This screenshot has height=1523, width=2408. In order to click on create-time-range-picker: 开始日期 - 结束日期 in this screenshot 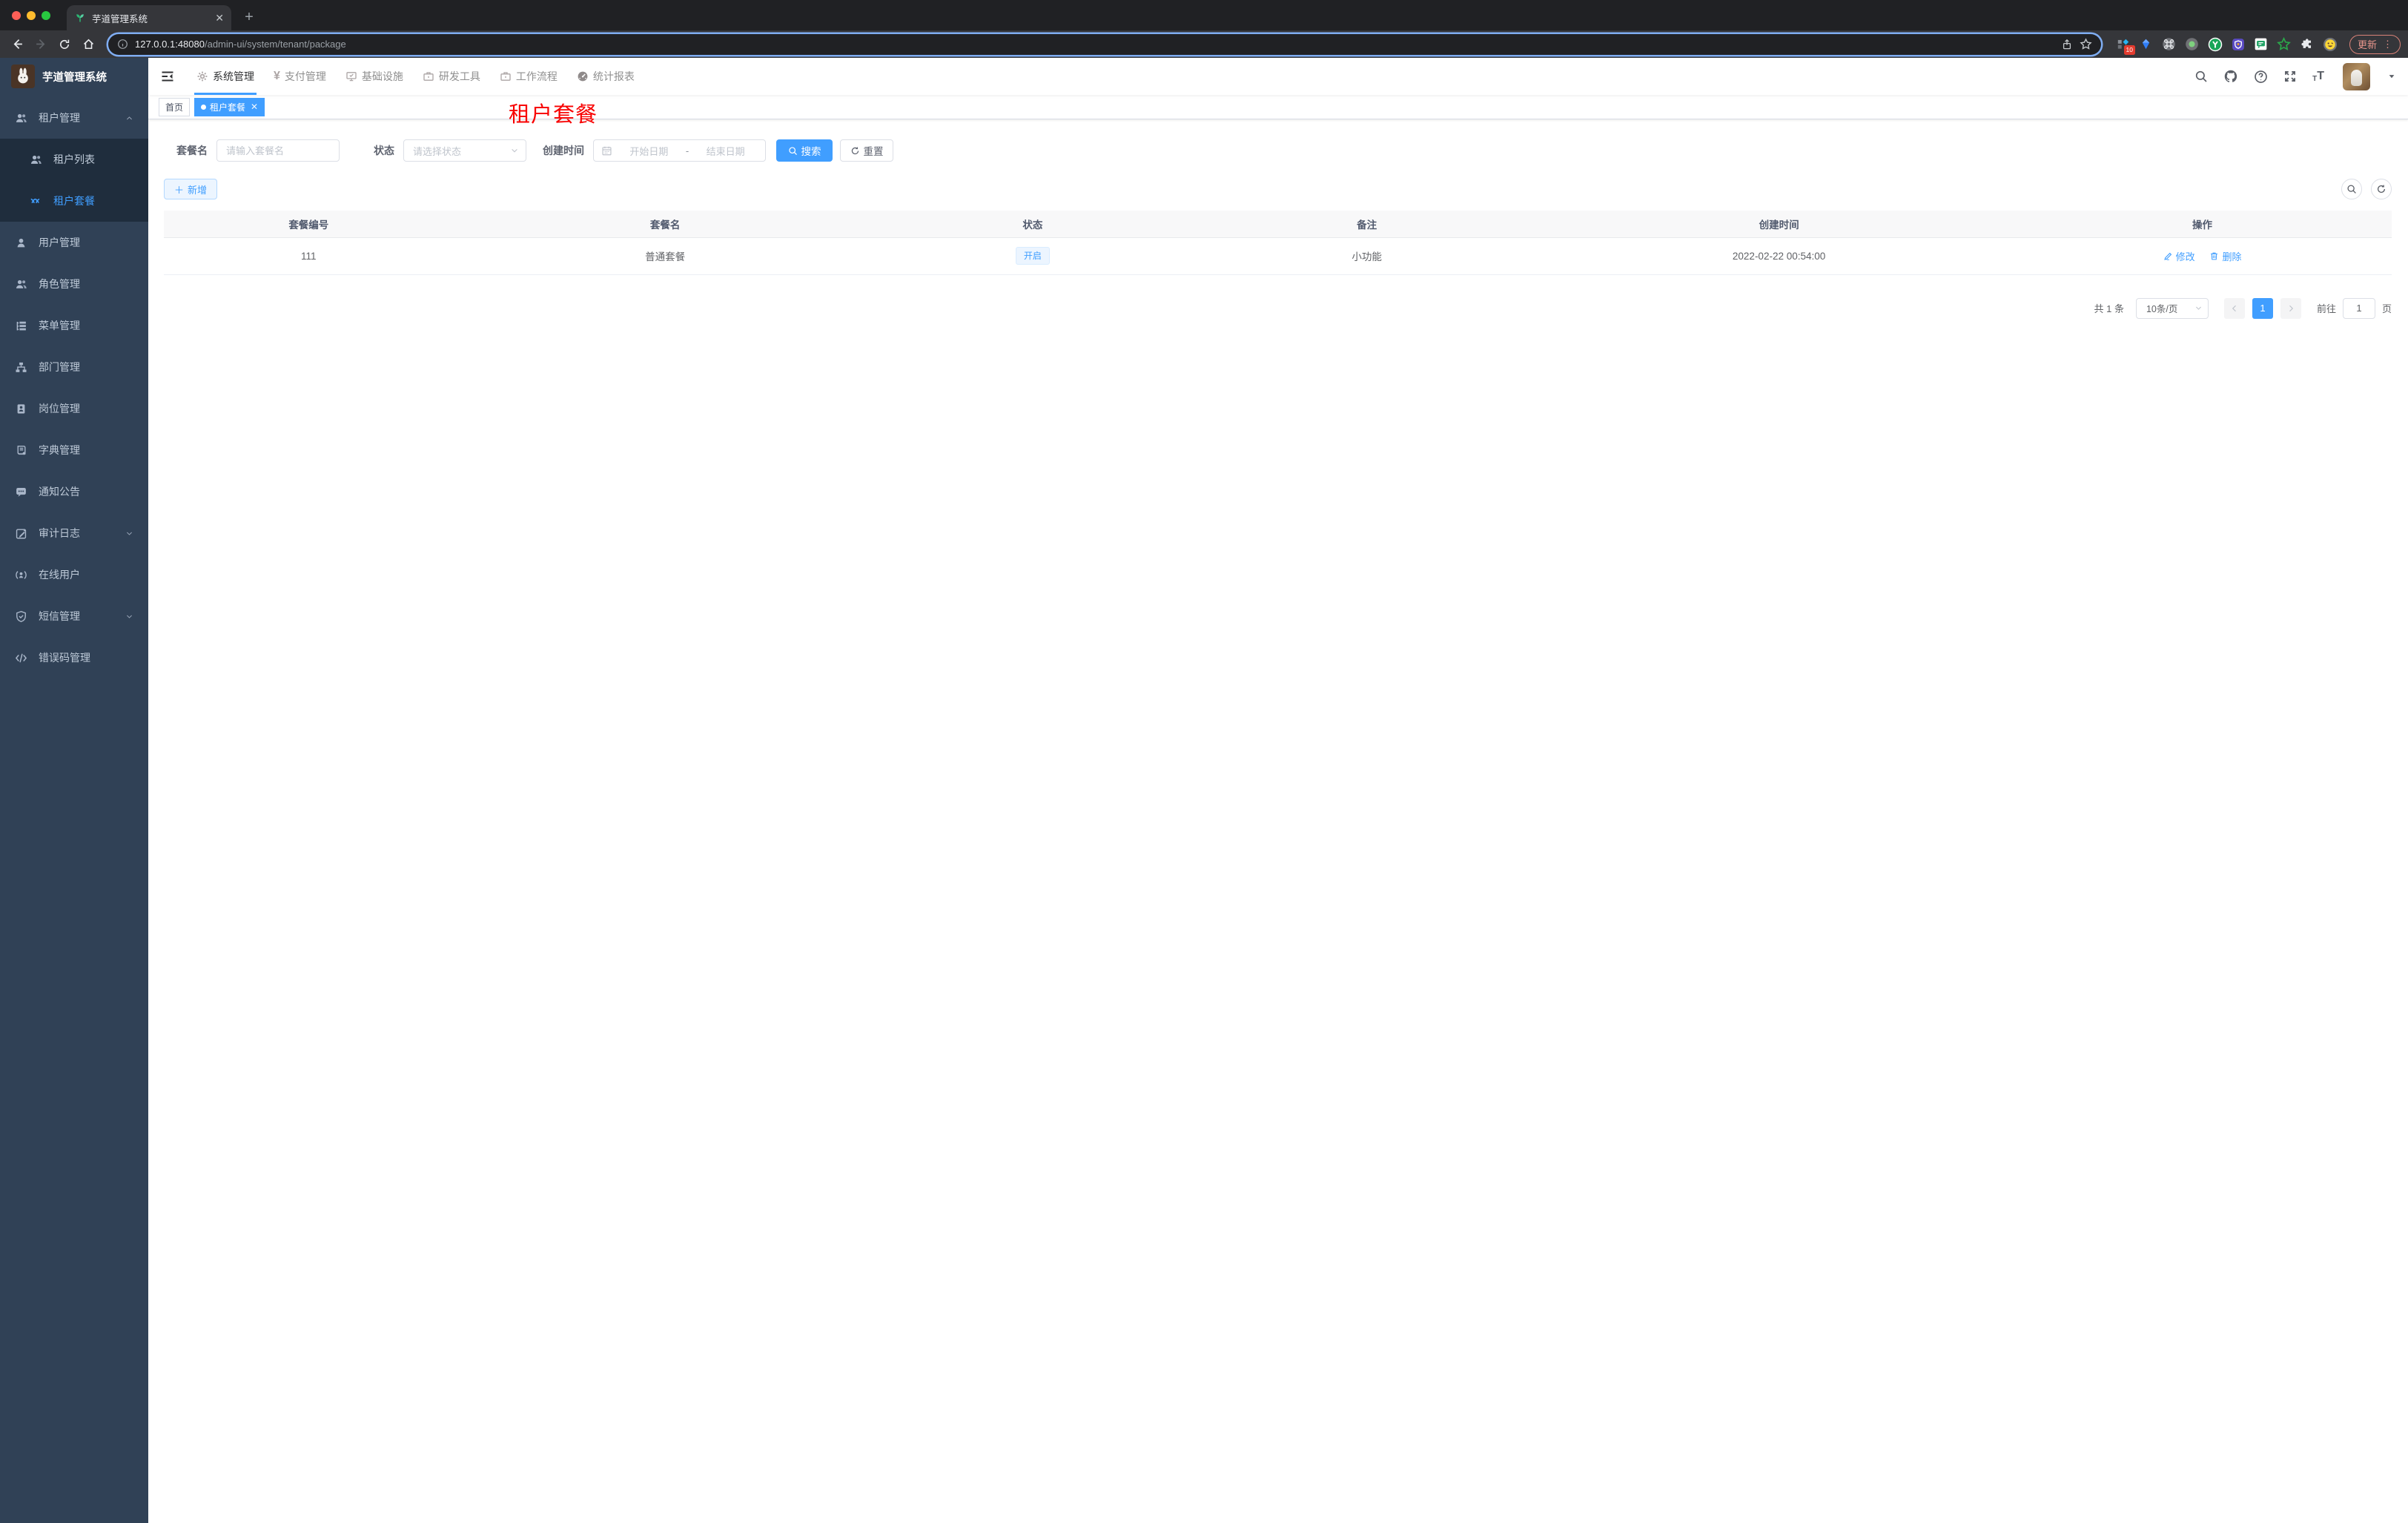, I will do `click(679, 151)`.